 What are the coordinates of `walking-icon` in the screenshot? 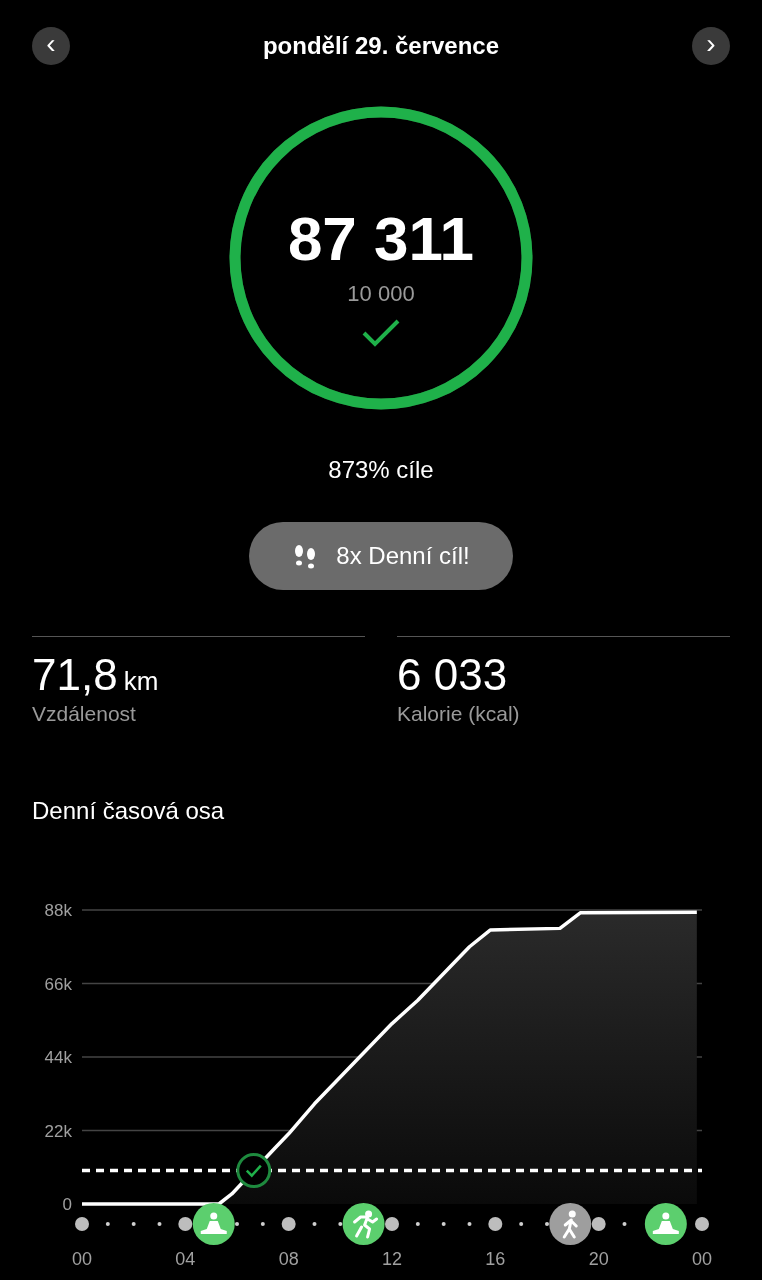 It's located at (570, 1224).